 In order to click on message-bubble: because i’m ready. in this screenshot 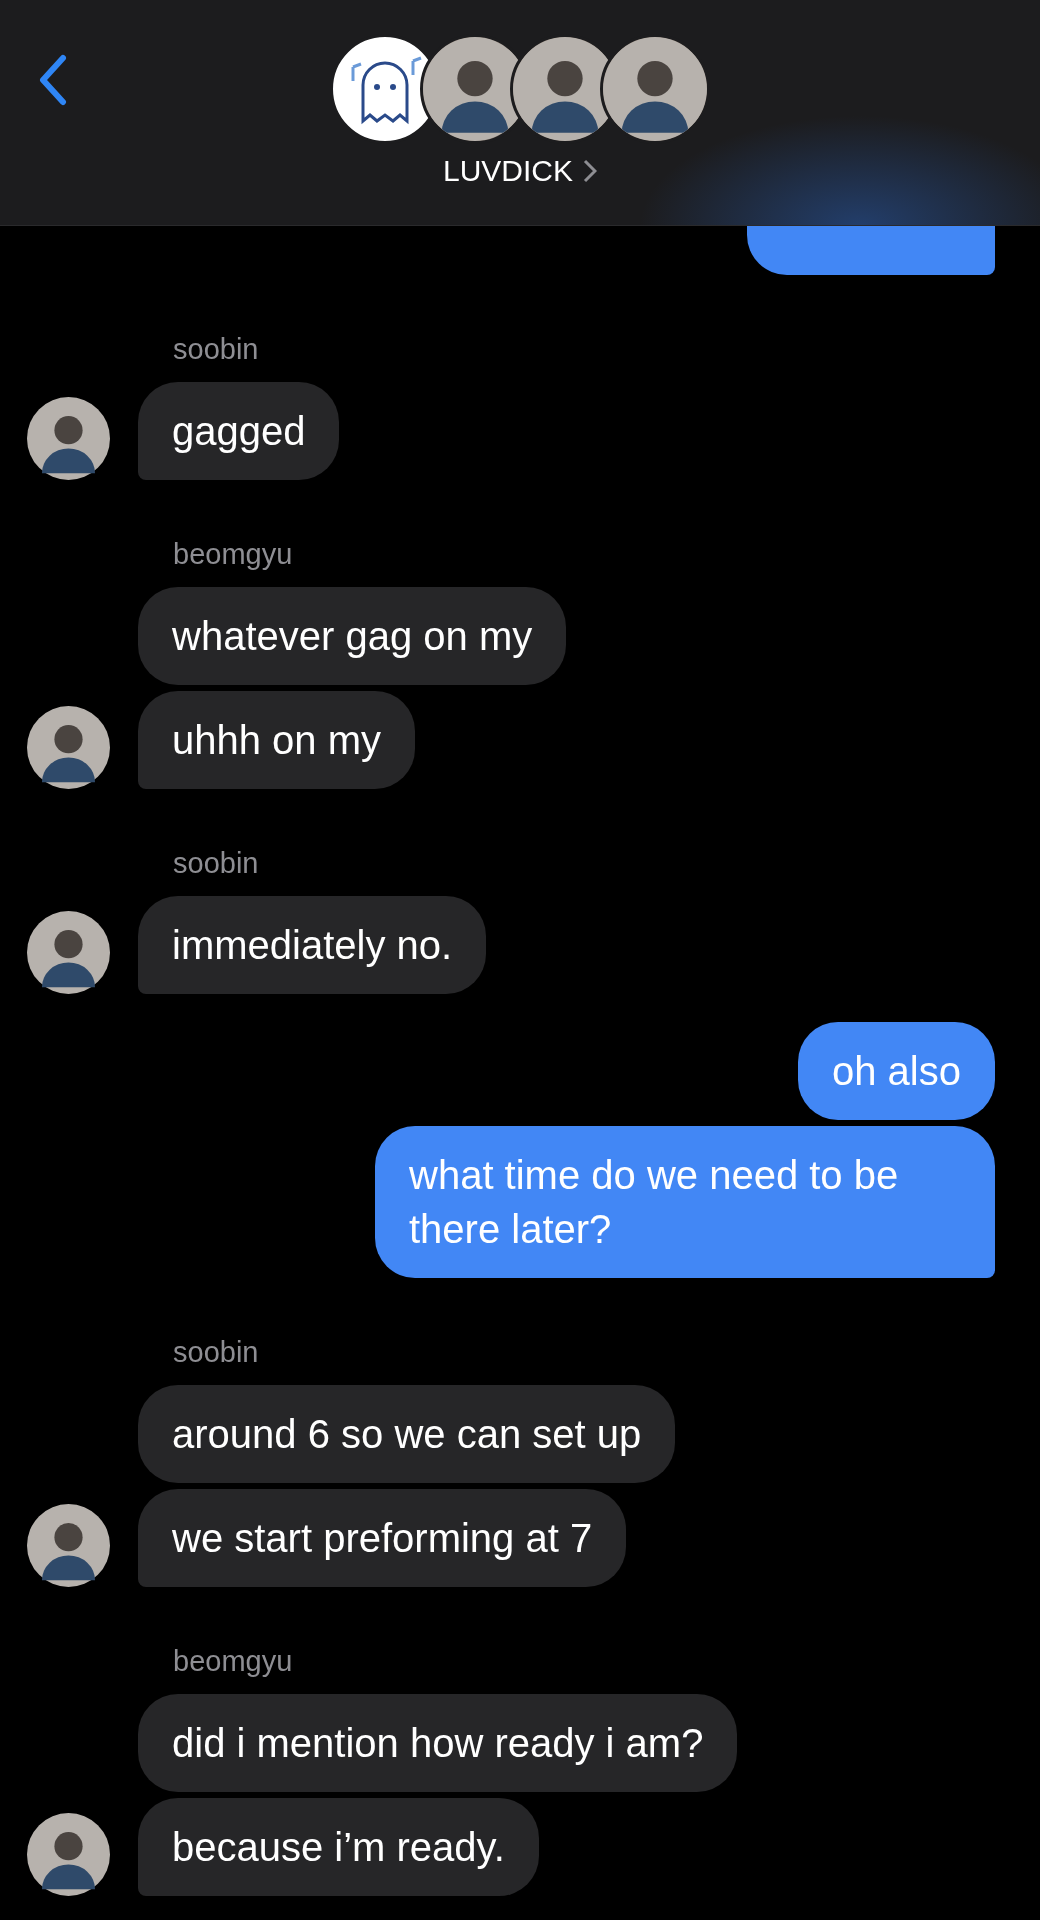, I will do `click(338, 1847)`.